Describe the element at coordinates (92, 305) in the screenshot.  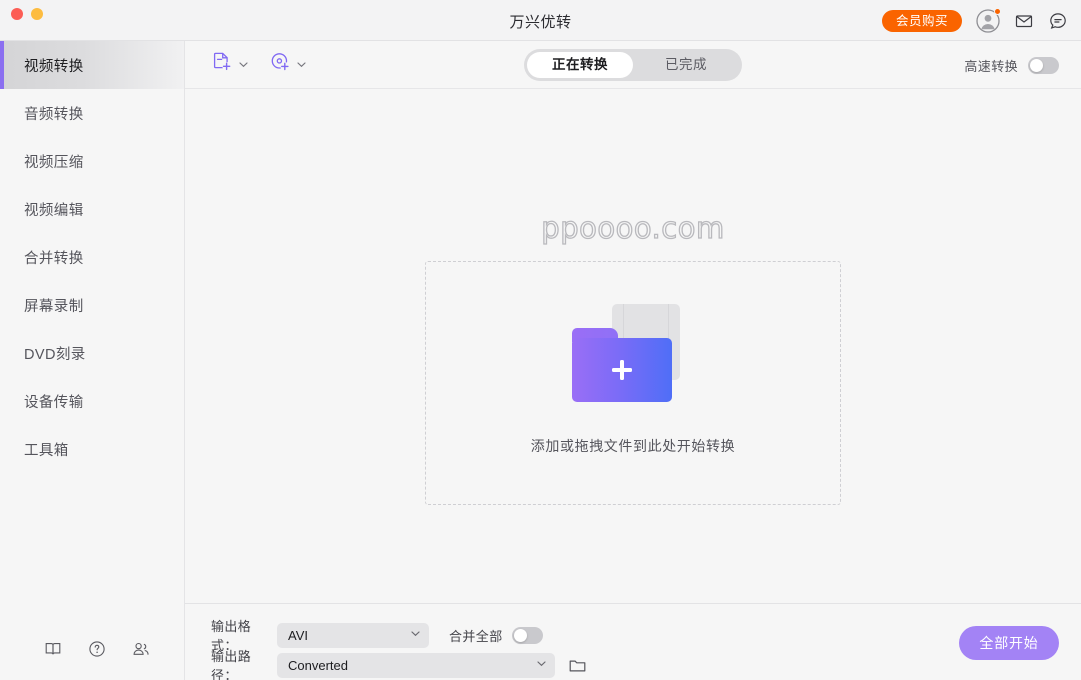
I see `sidebar-item-screen-record: 屏幕录制` at that location.